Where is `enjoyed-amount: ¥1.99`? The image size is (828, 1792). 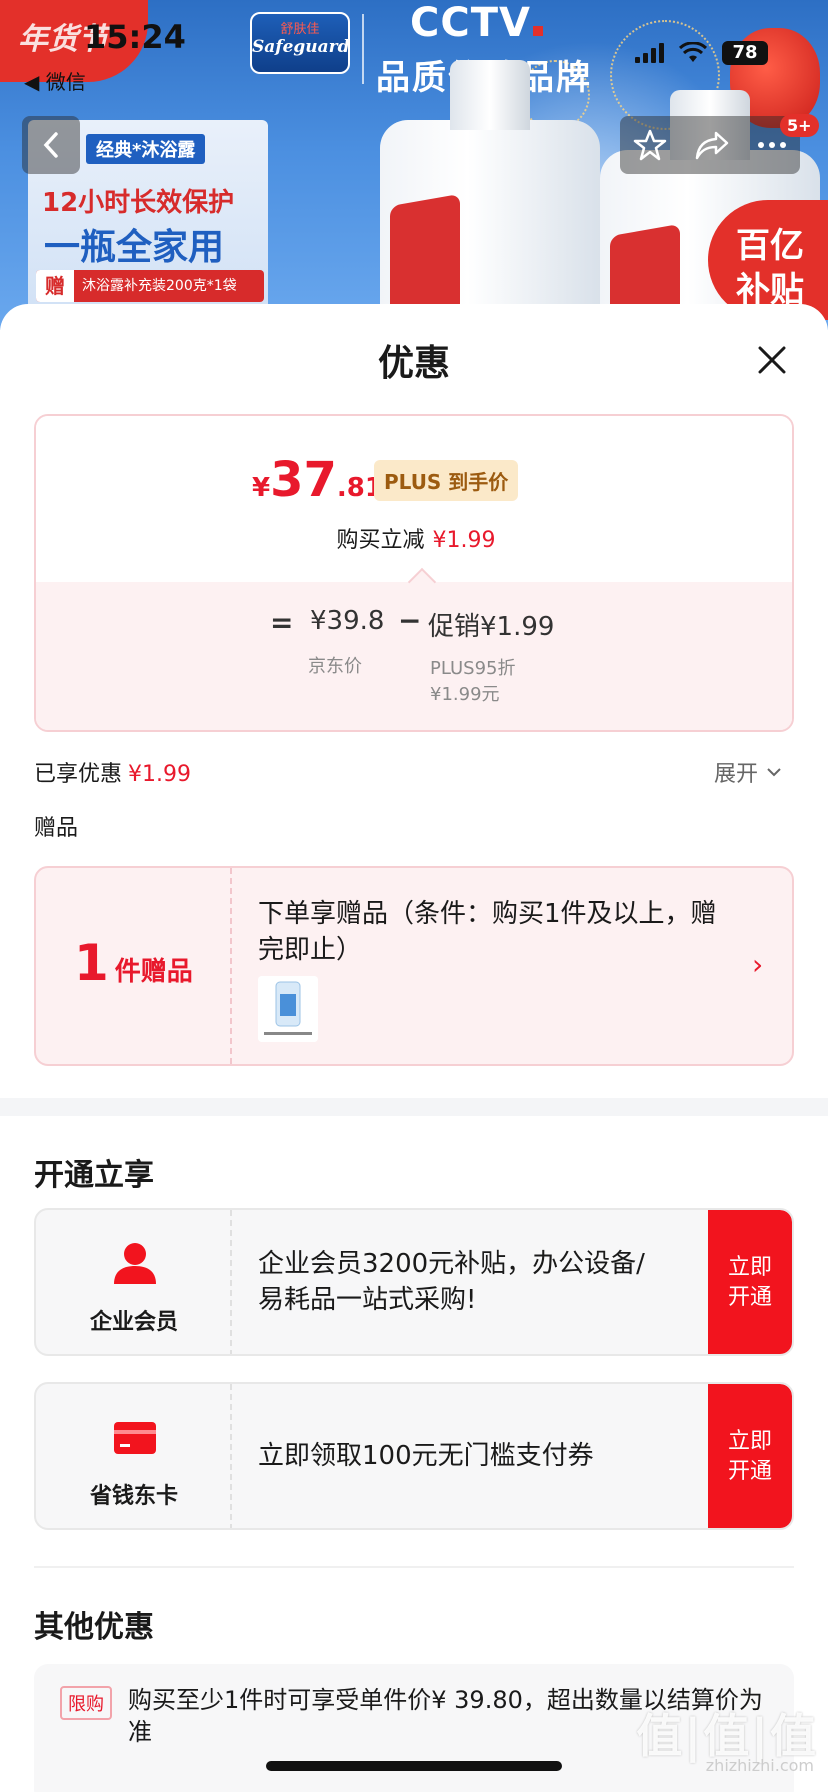 enjoyed-amount: ¥1.99 is located at coordinates (159, 774).